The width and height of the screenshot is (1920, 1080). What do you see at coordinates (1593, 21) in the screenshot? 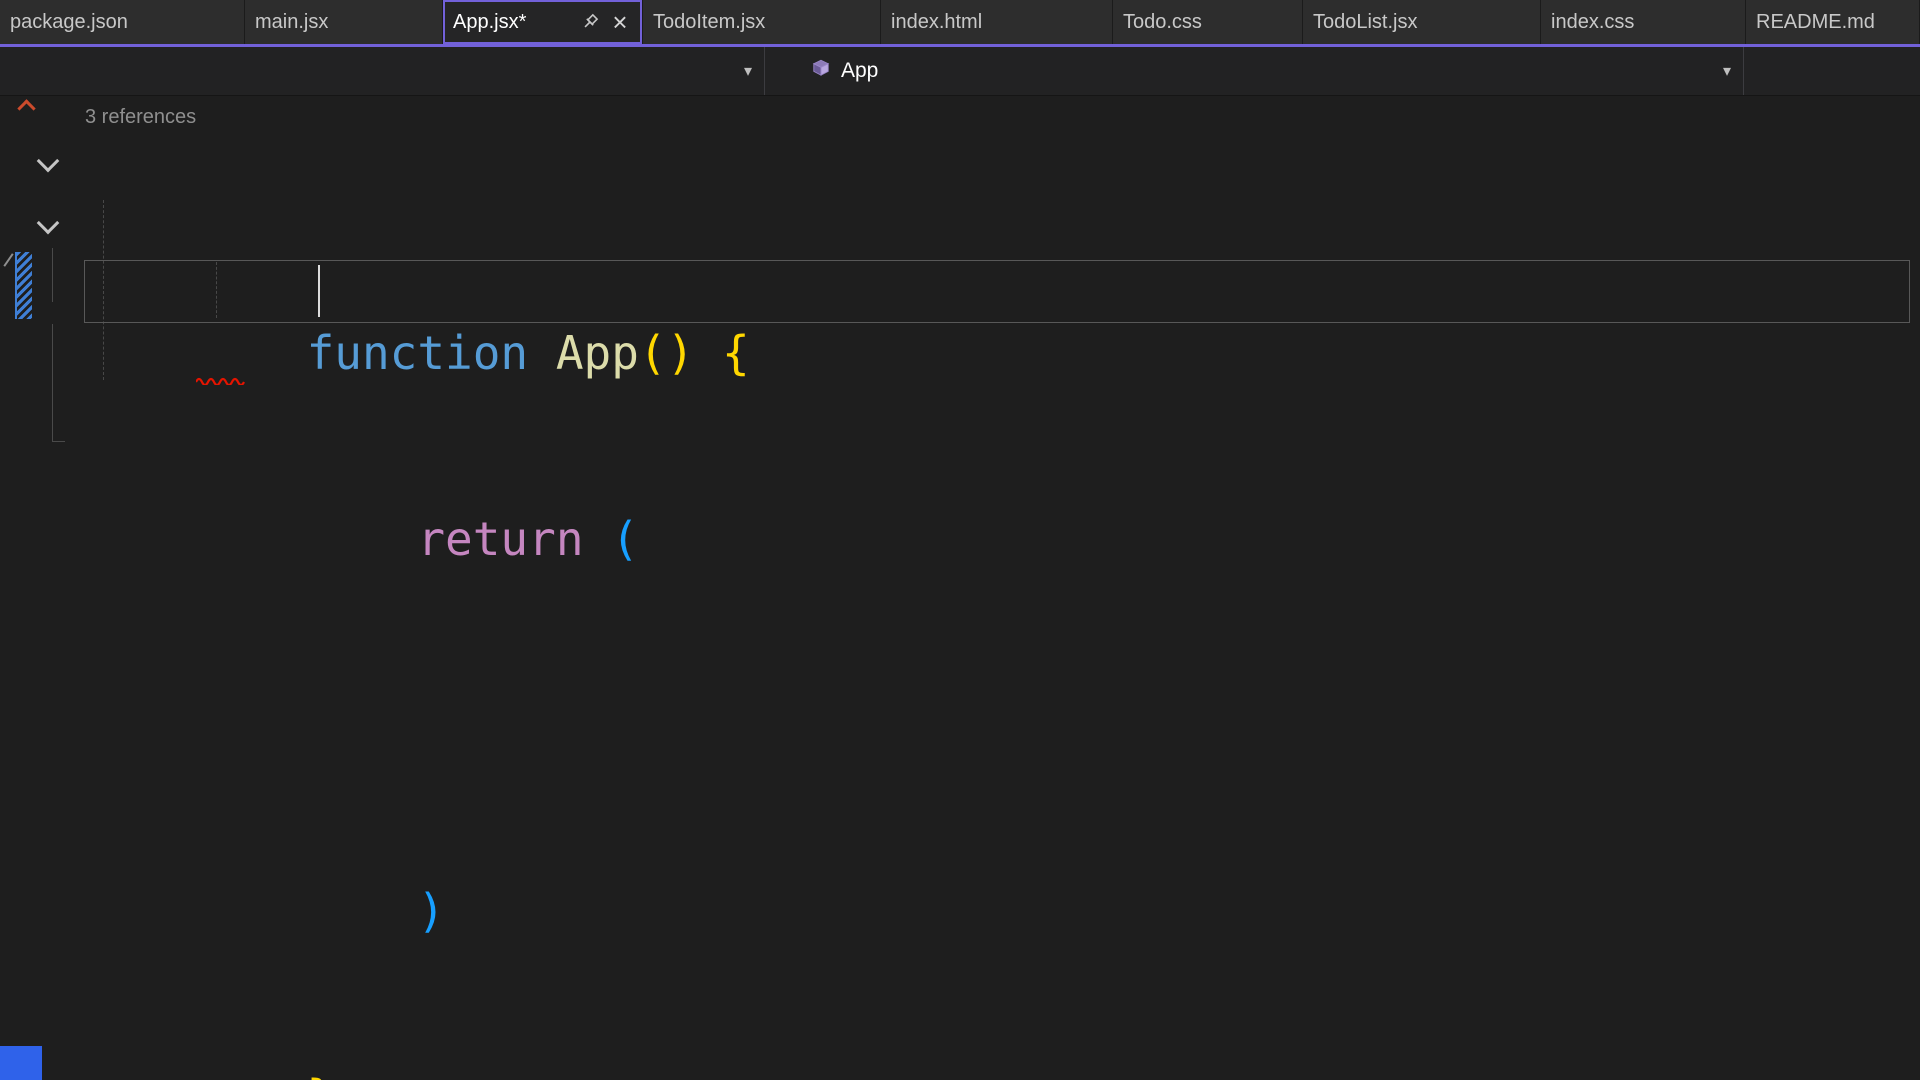
I see `tab-label: index.css` at bounding box center [1593, 21].